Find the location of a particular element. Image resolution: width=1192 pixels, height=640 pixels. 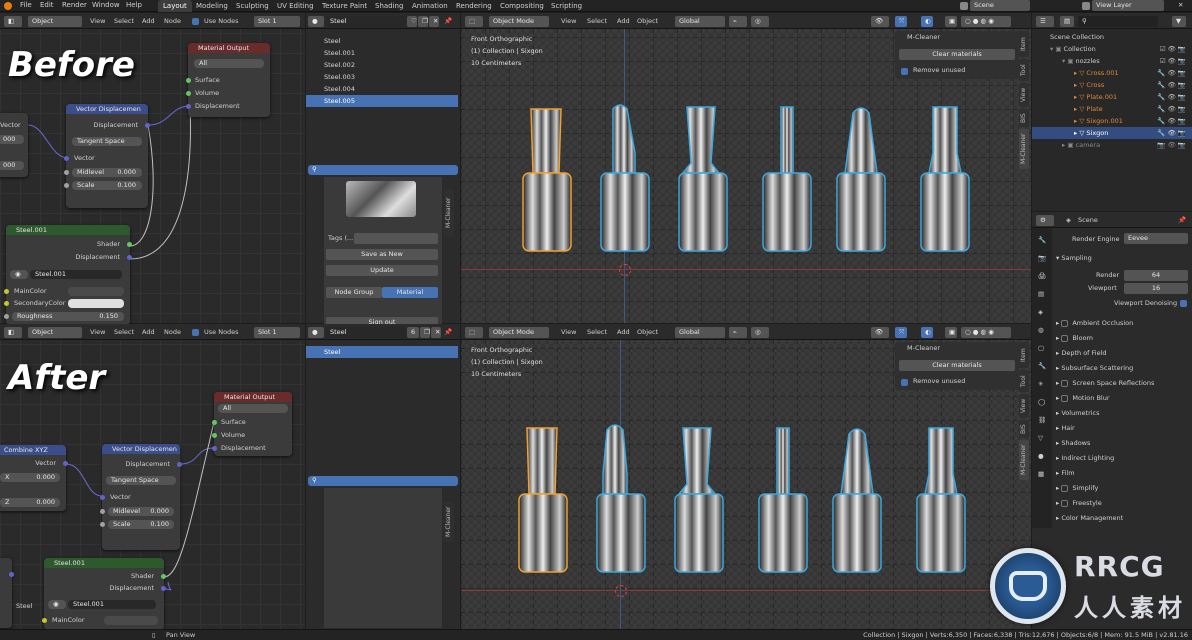

vd-midlevel-socket is located at coordinates (66, 172).